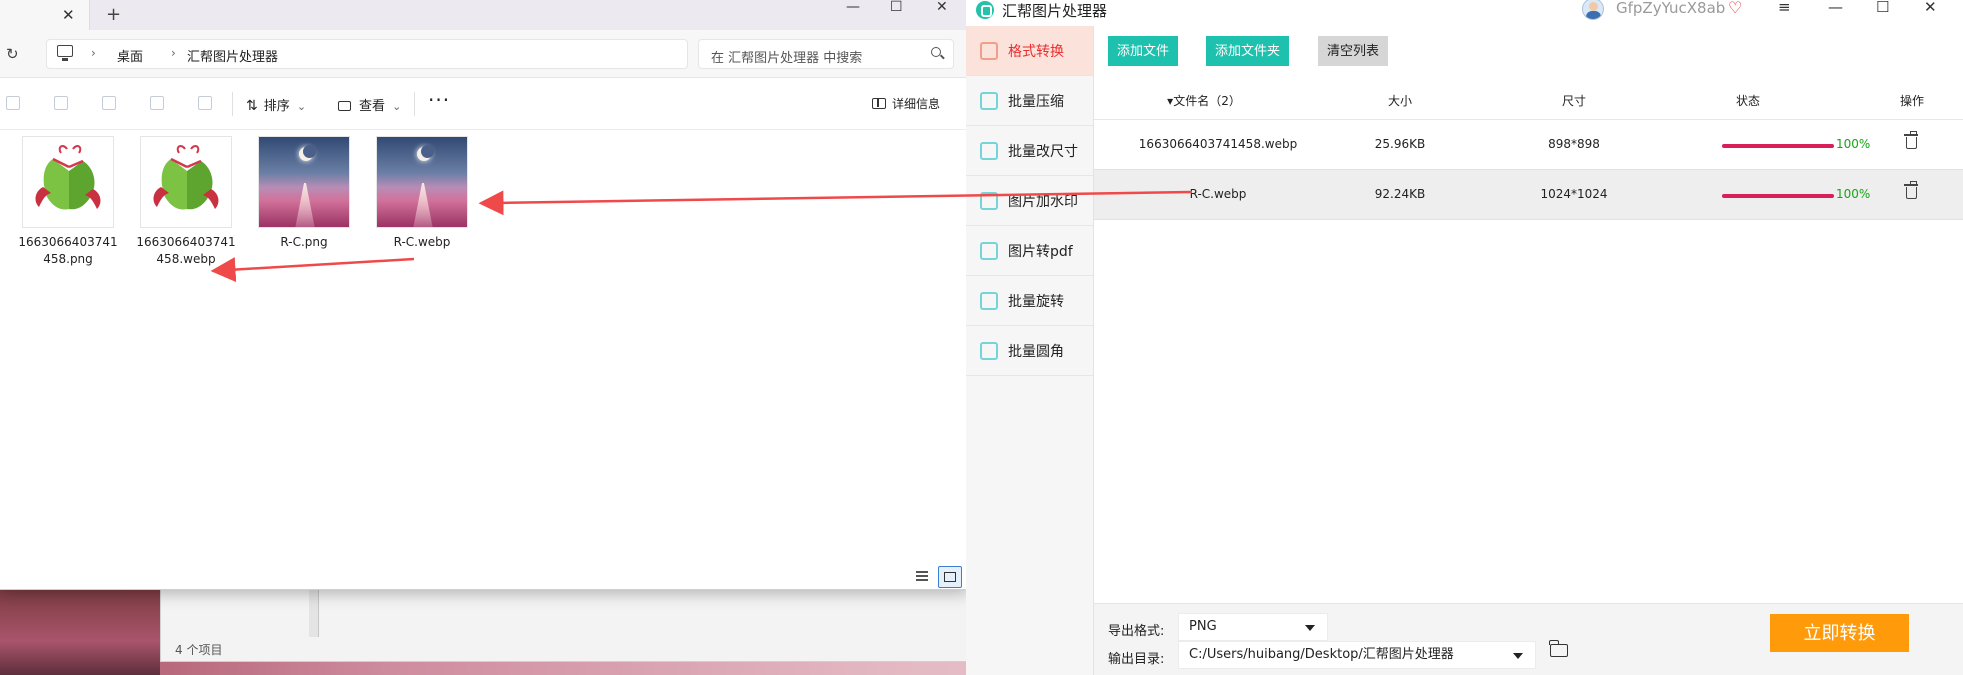  I want to click on rename-icon, so click(109, 103).